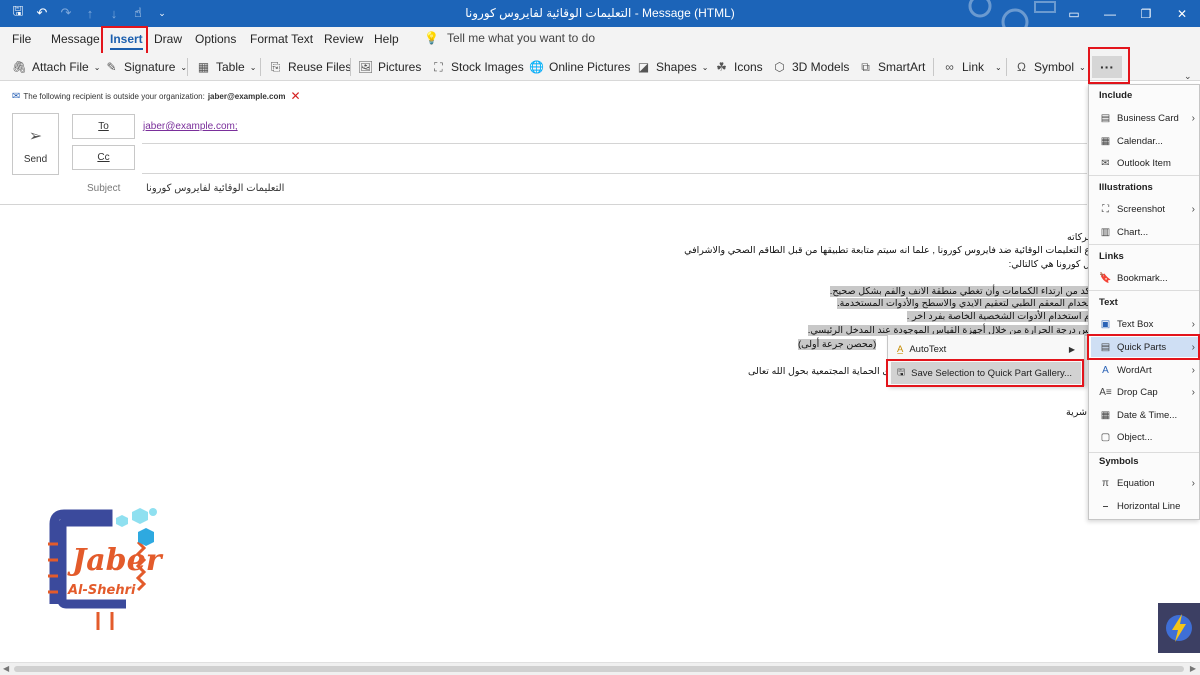  I want to click on tab-review: Review, so click(343, 39).